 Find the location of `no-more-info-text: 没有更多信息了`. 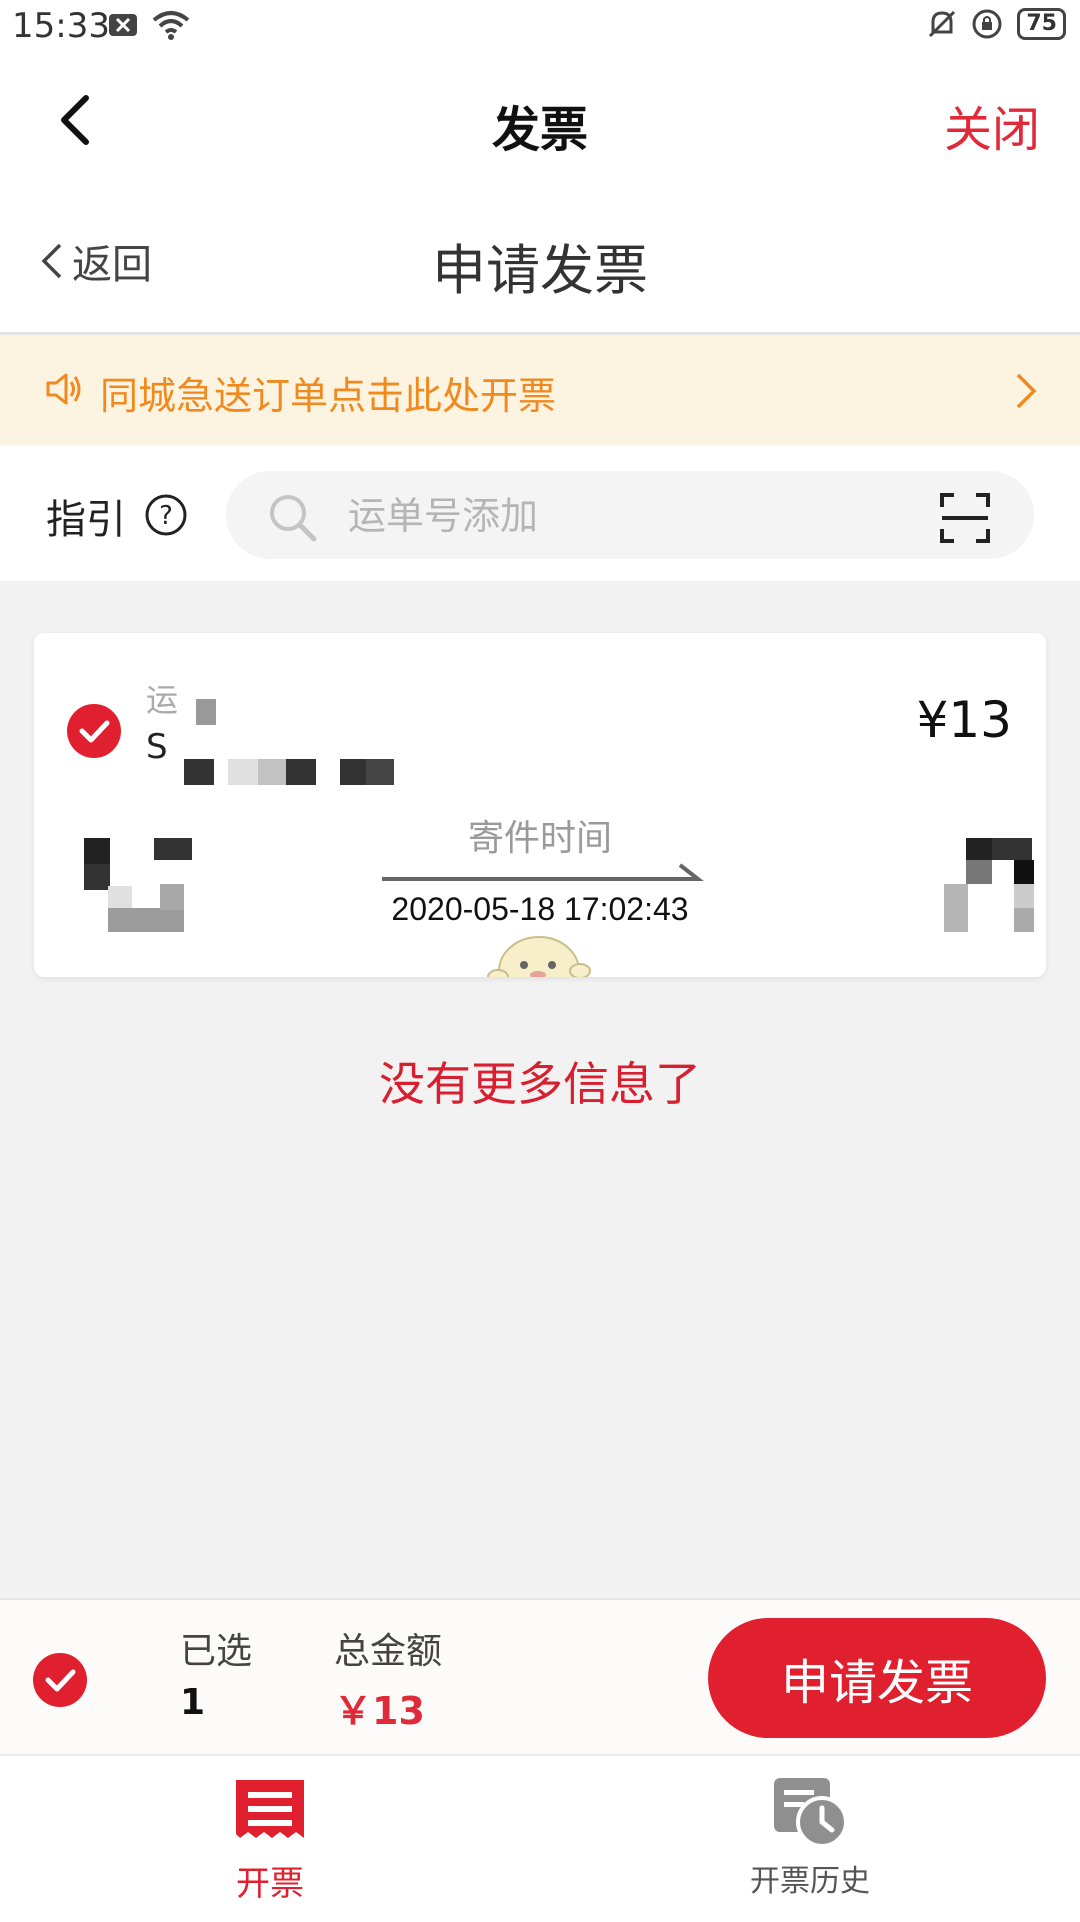

no-more-info-text: 没有更多信息了 is located at coordinates (540, 1084).